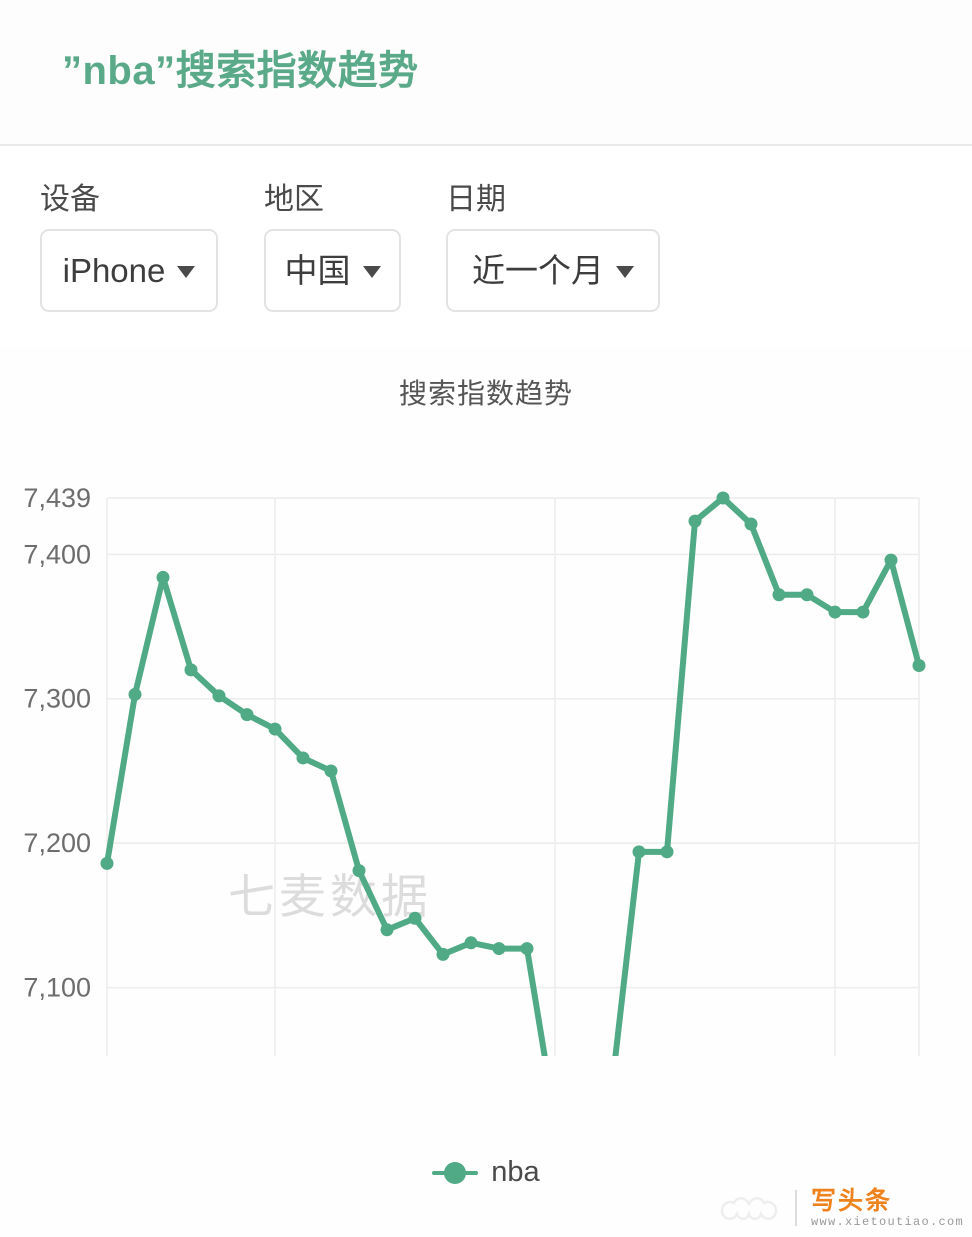 The width and height of the screenshot is (972, 1237). I want to click on page-title: ”nba”搜索指数趋势, so click(240, 71).